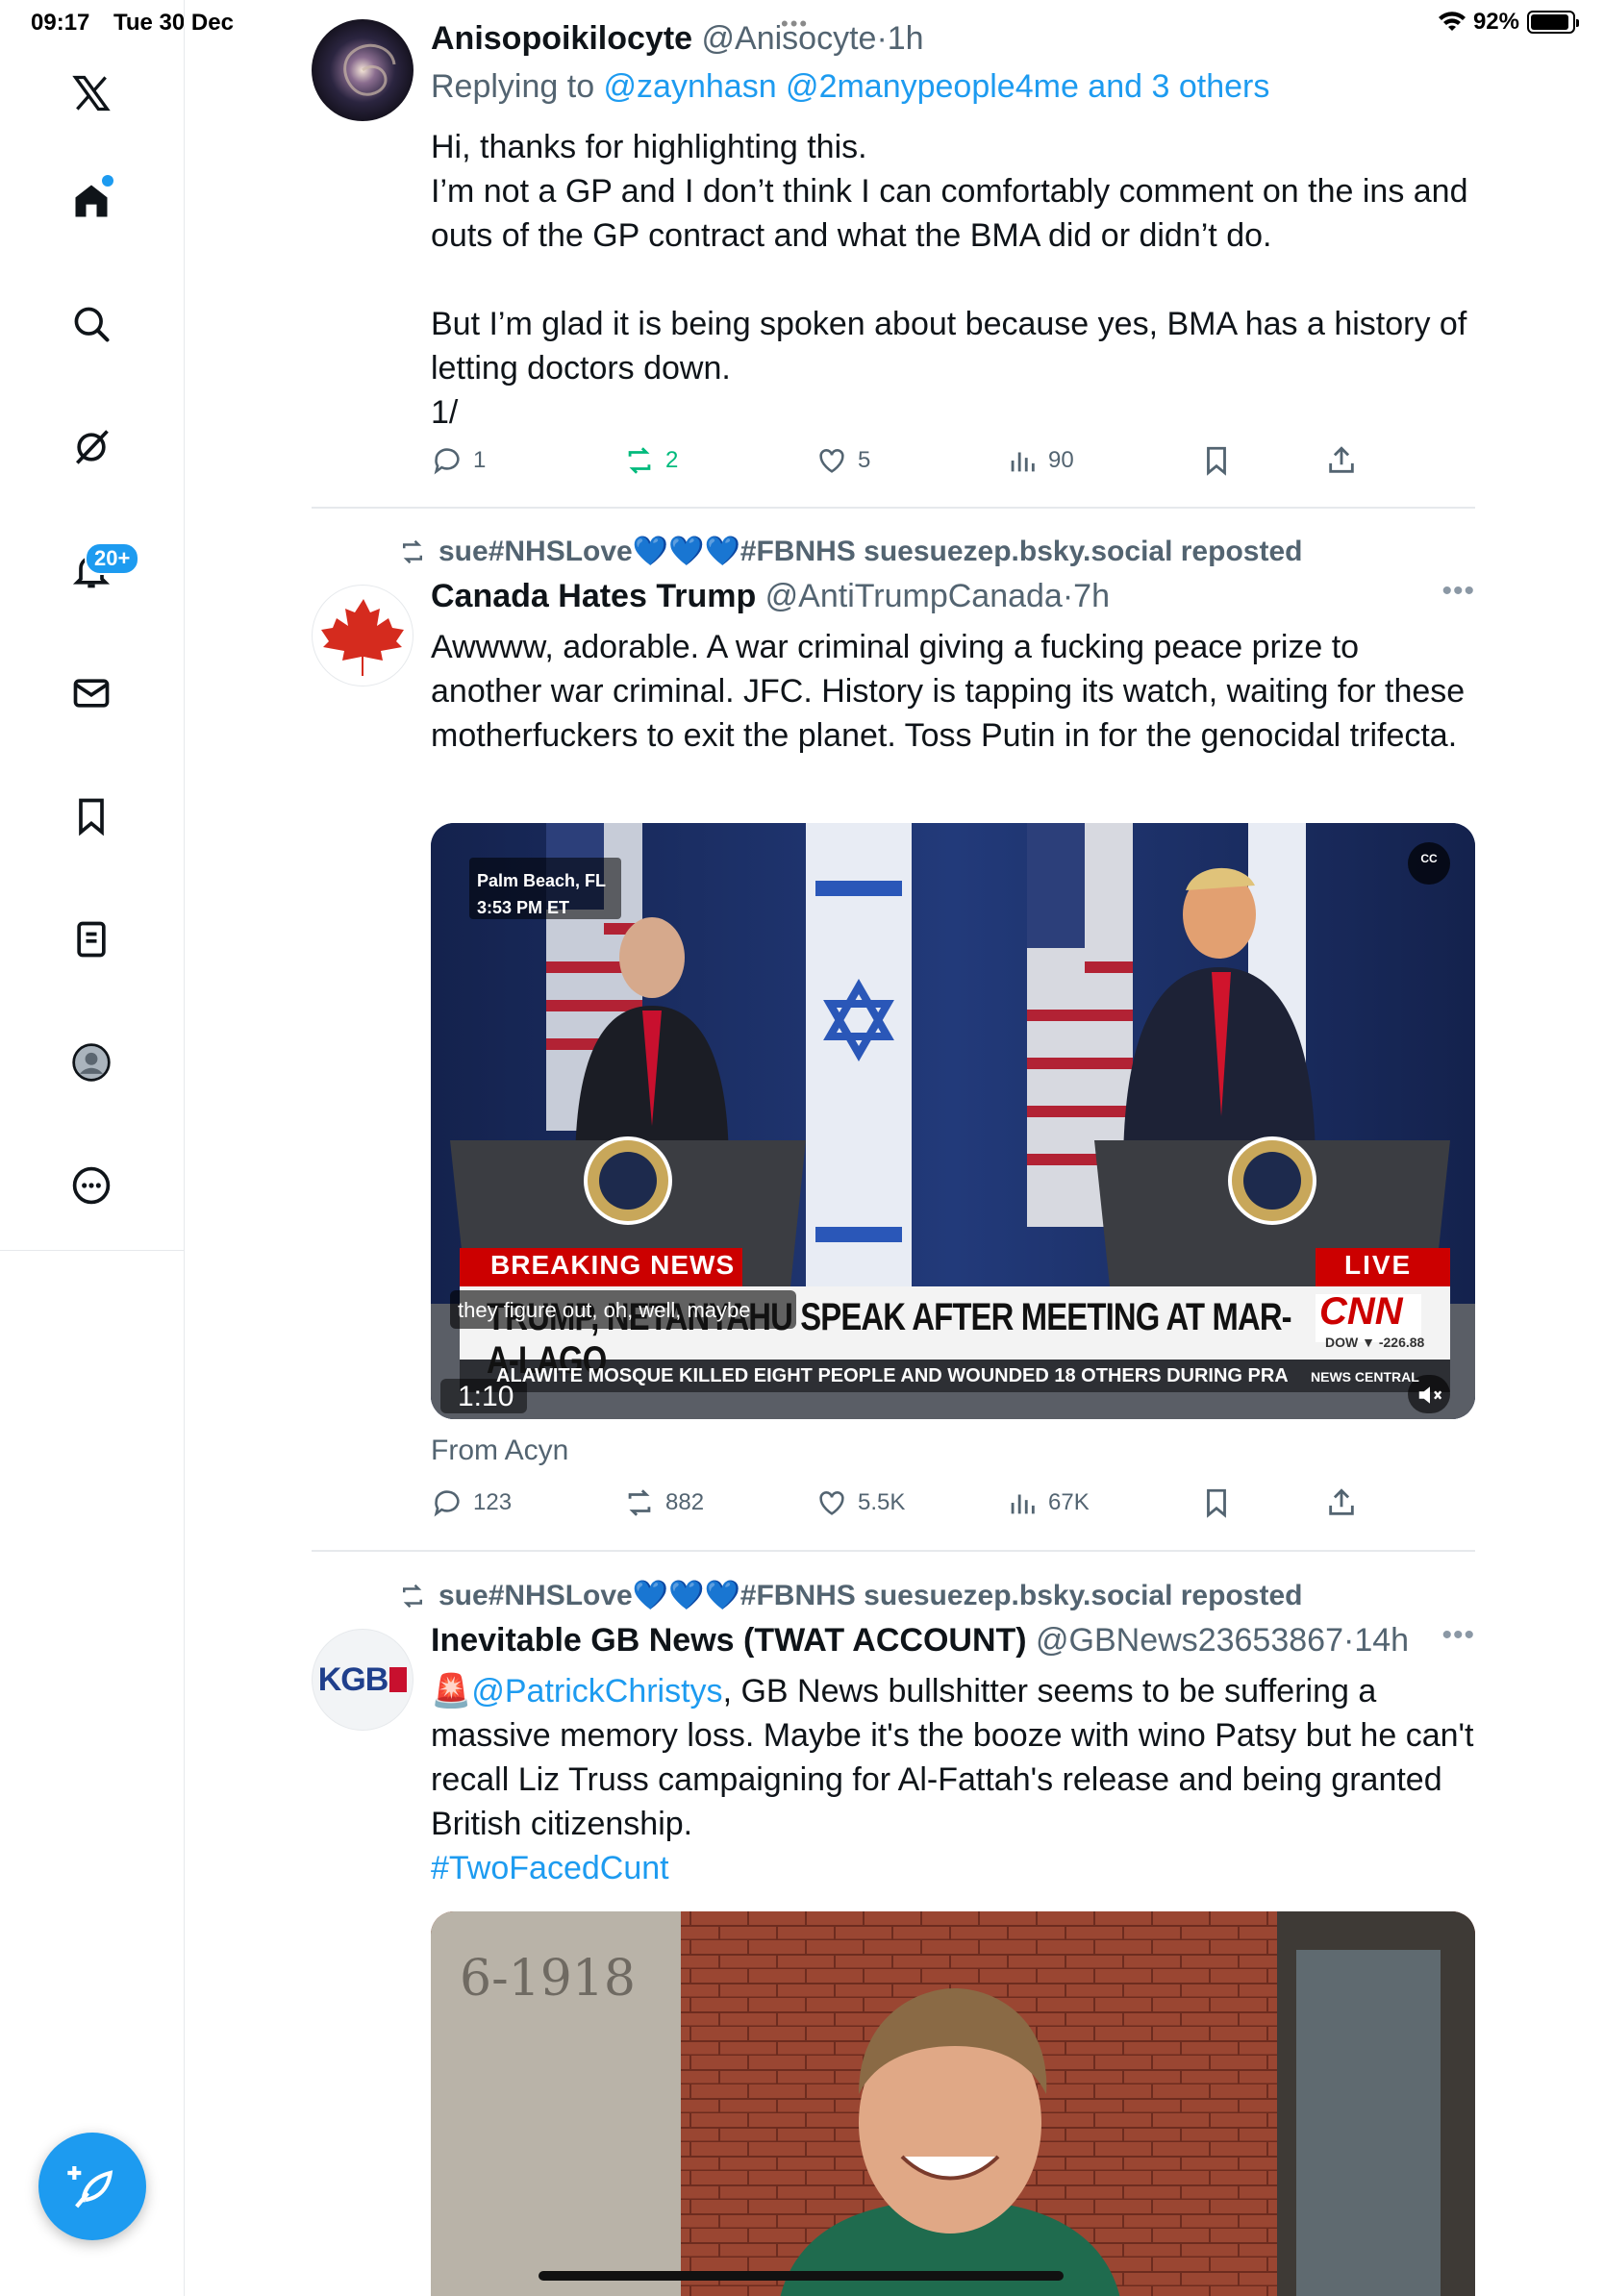 This screenshot has width=1604, height=2296. Describe the element at coordinates (663, 1502) in the screenshot. I see `repost-button: 882` at that location.